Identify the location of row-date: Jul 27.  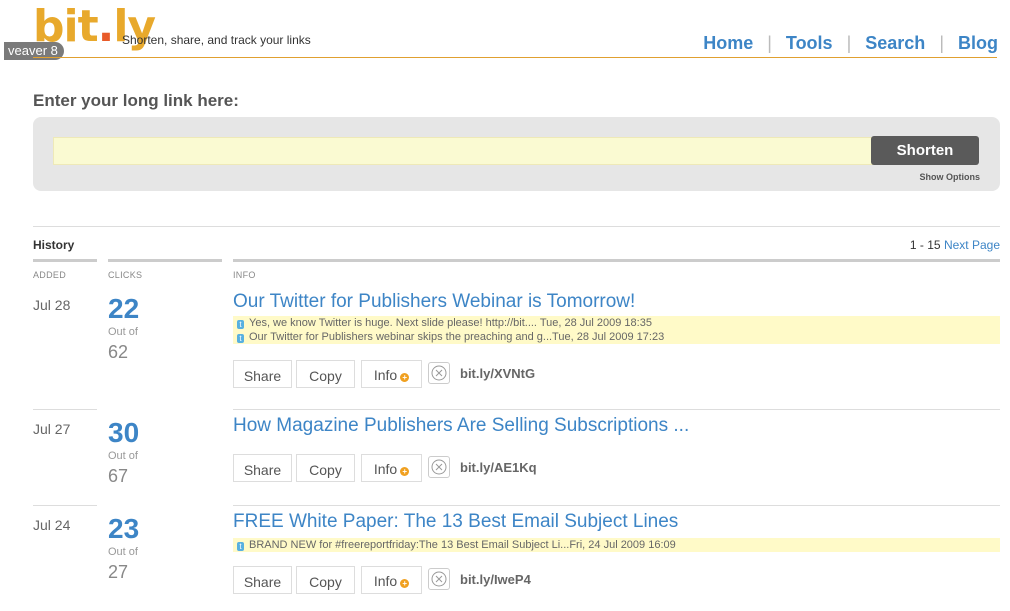
(52, 429).